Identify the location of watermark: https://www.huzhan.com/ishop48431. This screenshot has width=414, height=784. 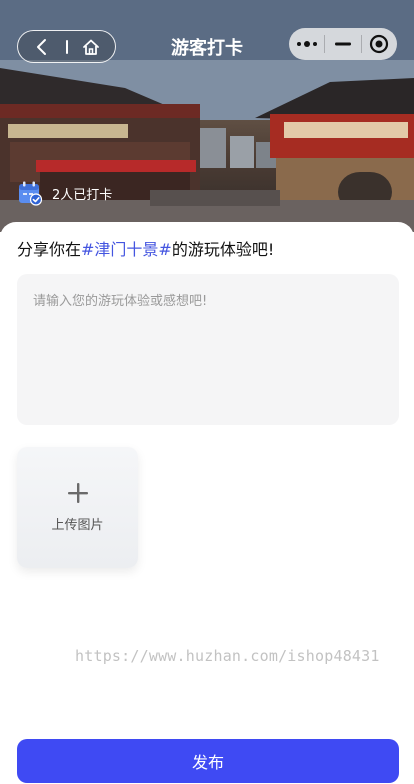
(227, 656).